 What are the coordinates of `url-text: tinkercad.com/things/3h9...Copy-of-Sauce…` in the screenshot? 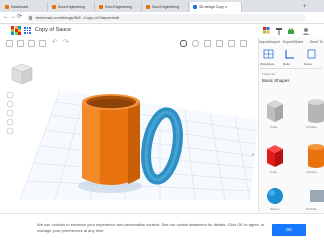 It's located at (78, 17).